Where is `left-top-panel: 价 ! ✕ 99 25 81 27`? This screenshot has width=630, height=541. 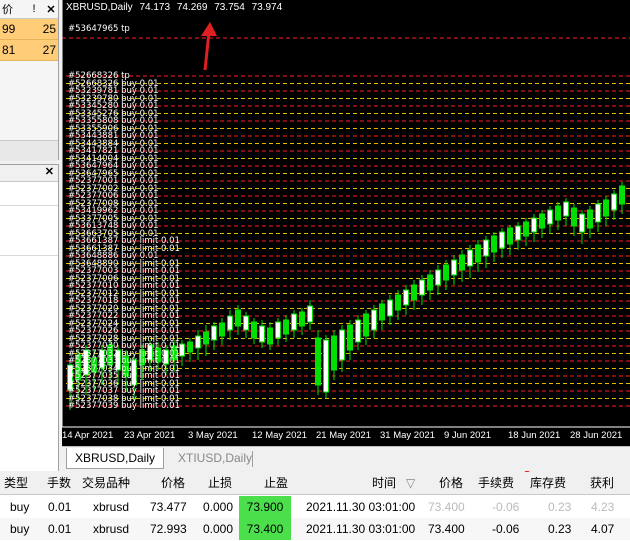 left-top-panel: 价 ! ✕ 99 25 81 27 is located at coordinates (29, 80).